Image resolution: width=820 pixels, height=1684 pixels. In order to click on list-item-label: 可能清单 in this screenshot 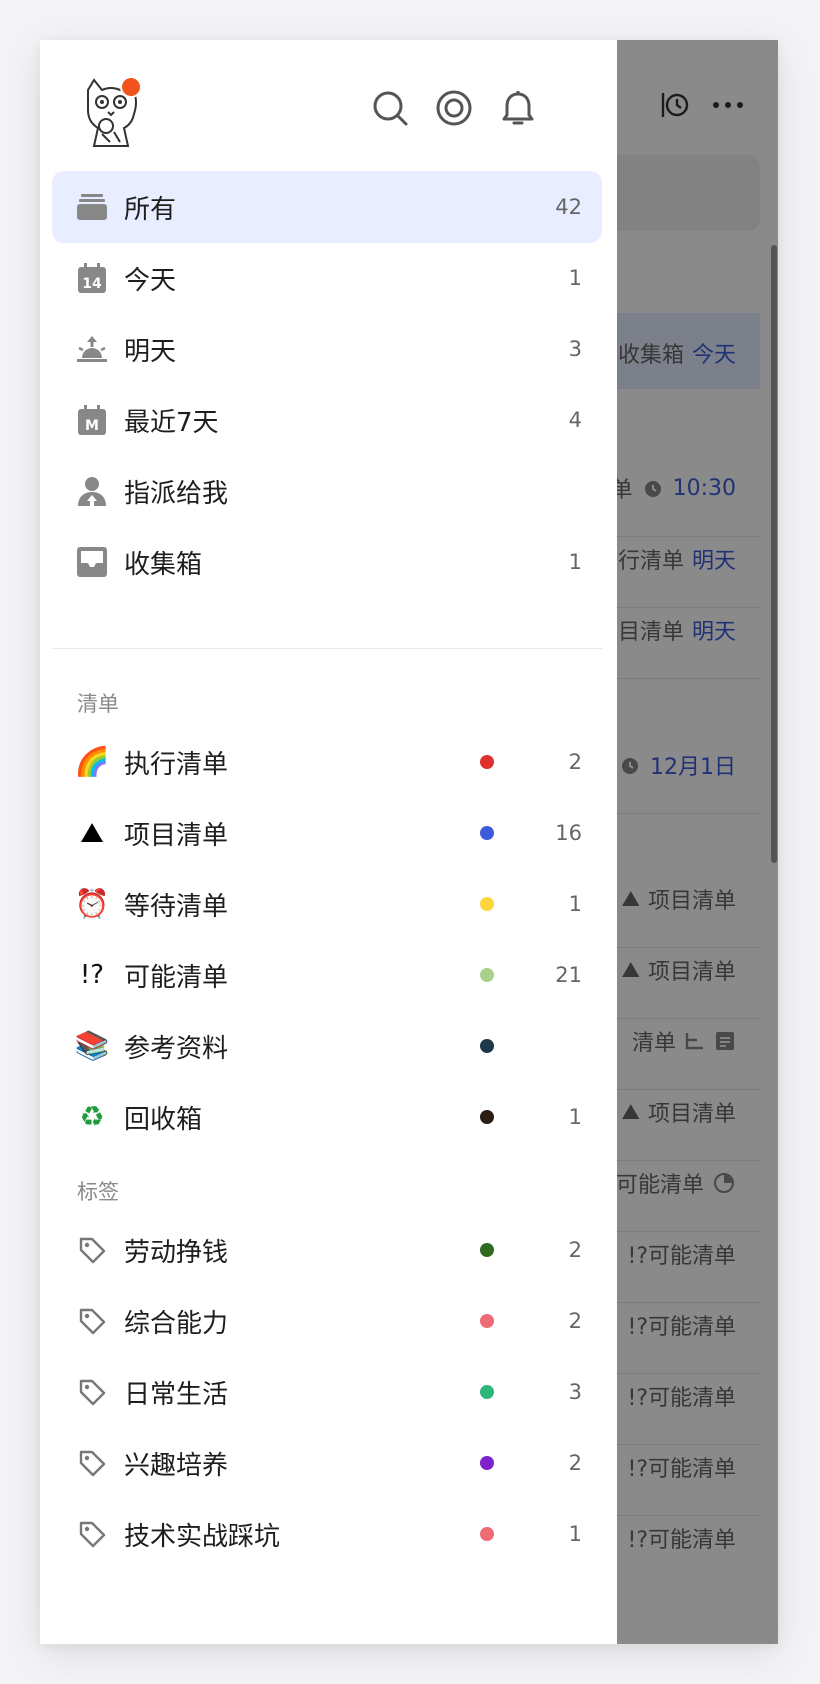, I will do `click(176, 977)`.